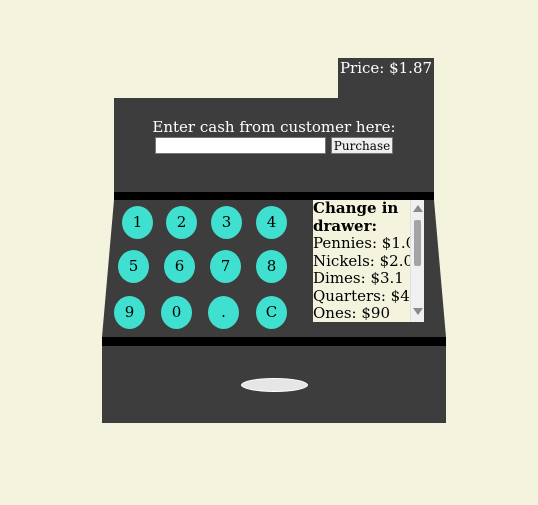 Image resolution: width=538 pixels, height=505 pixels. I want to click on drawer-pennies: Pennies: $1.01, so click(367, 243).